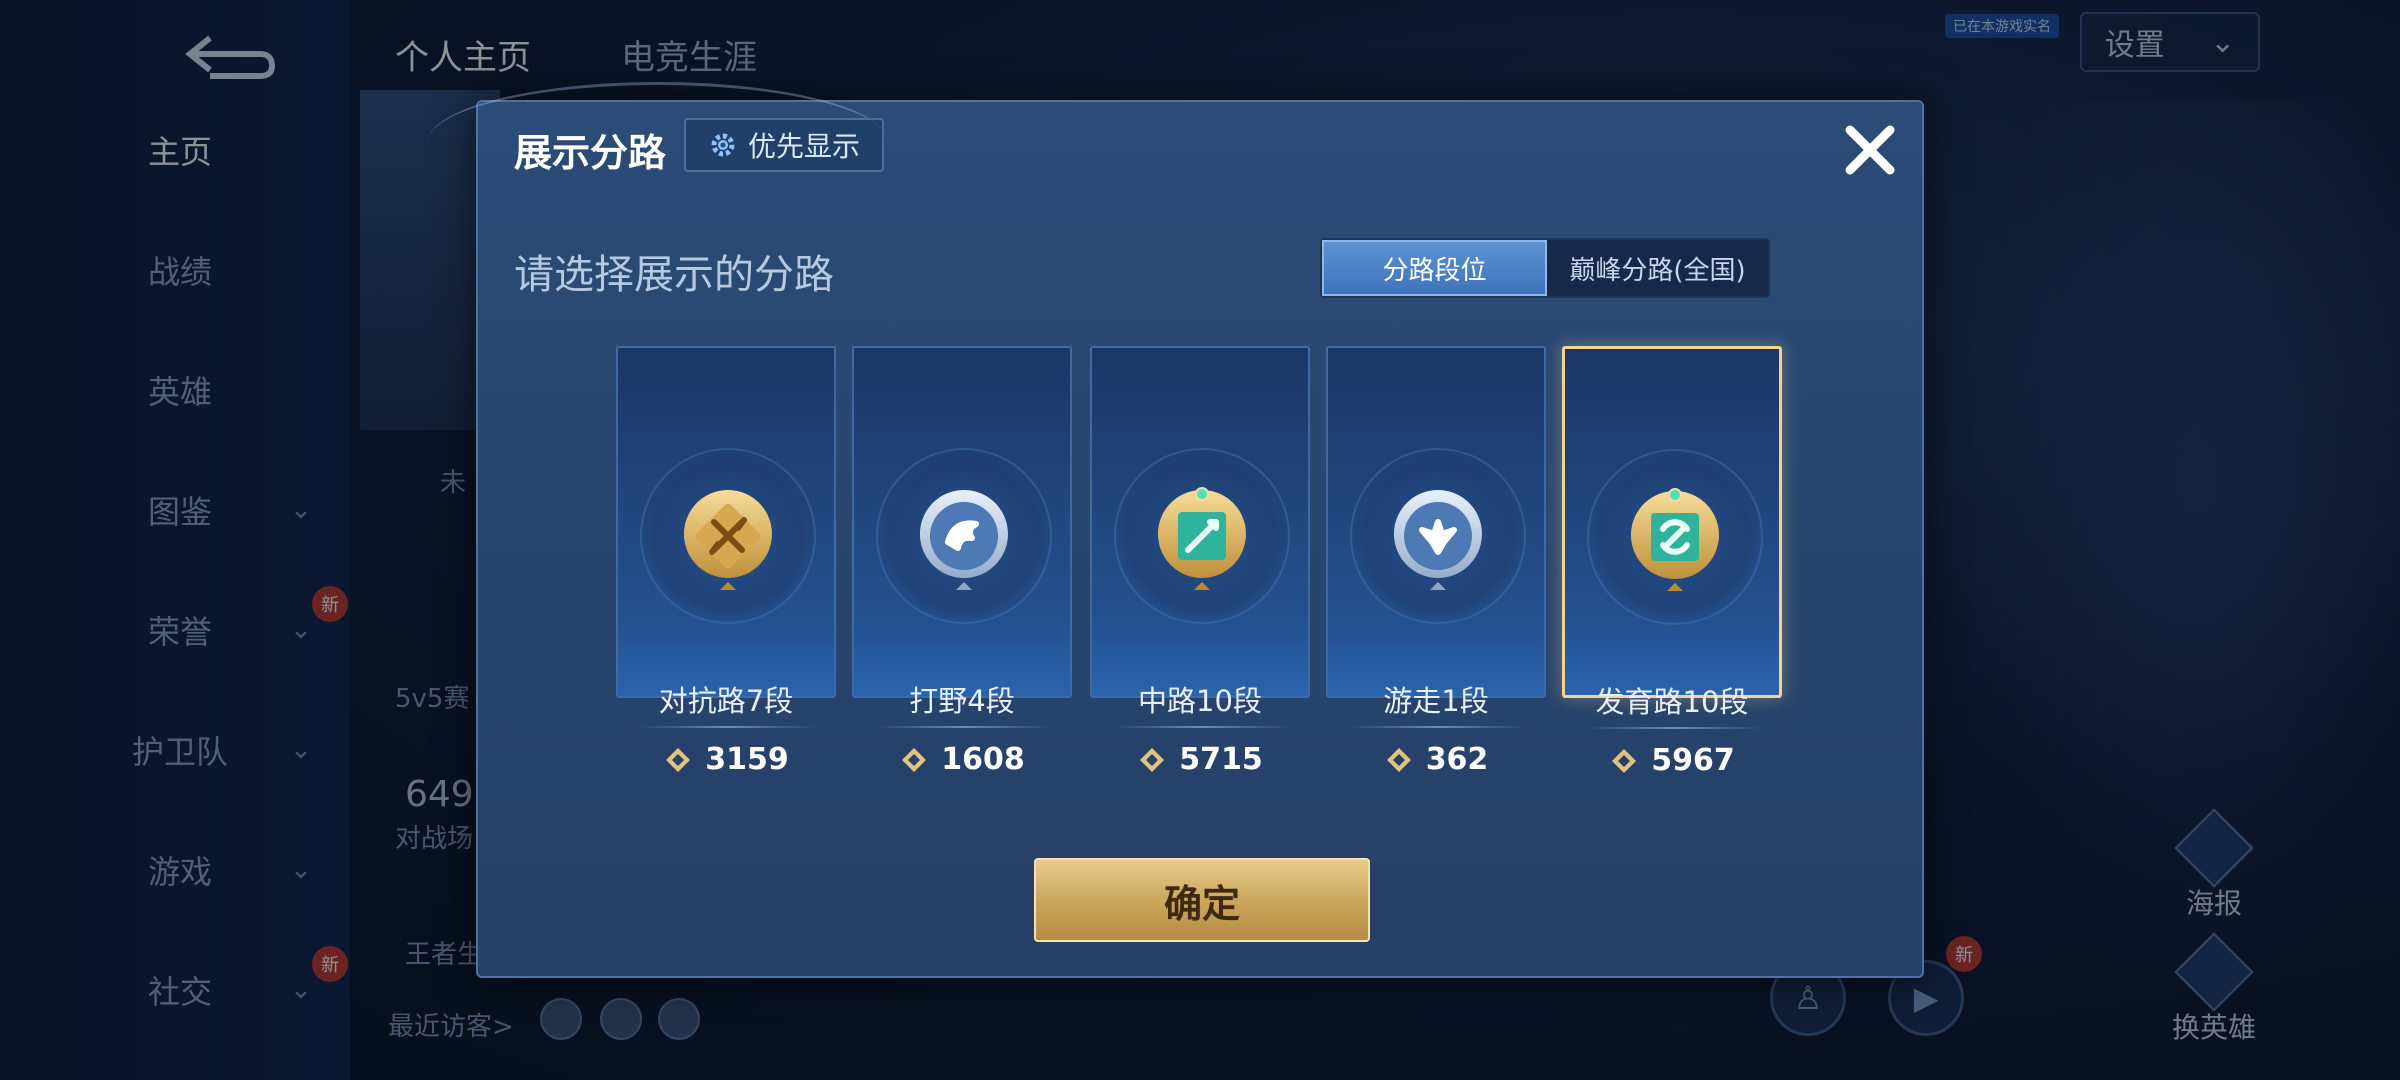 The width and height of the screenshot is (2400, 1080). Describe the element at coordinates (1674, 539) in the screenshot. I see `farm-lane-icon` at that location.